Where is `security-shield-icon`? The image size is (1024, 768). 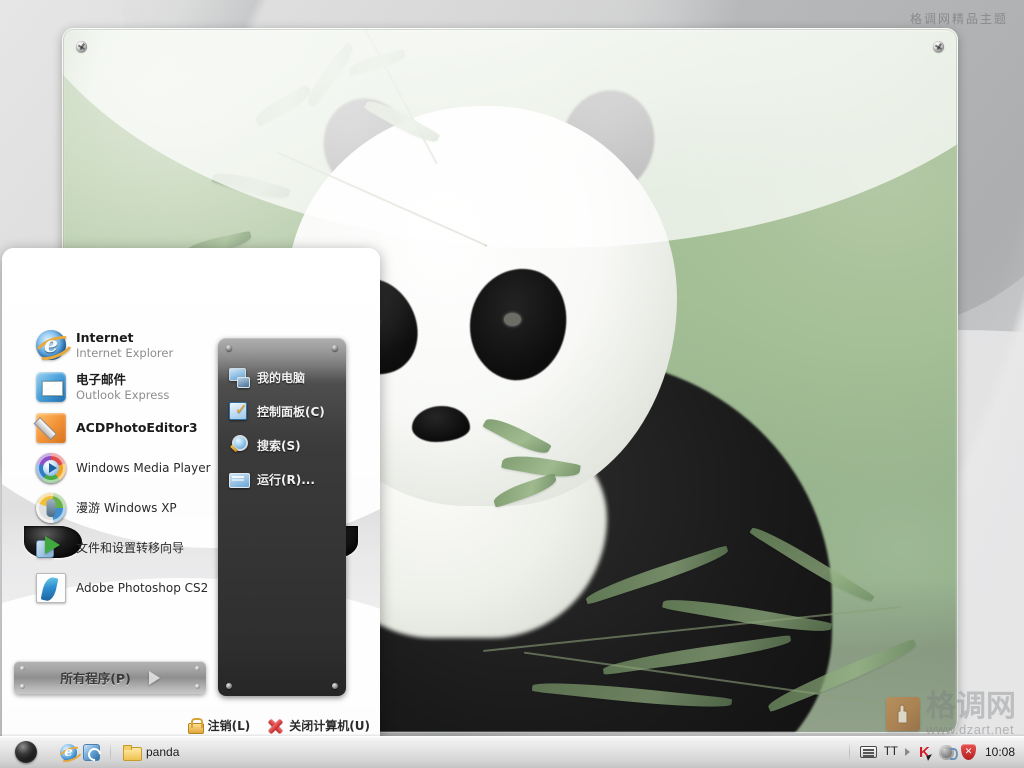 security-shield-icon is located at coordinates (968, 752).